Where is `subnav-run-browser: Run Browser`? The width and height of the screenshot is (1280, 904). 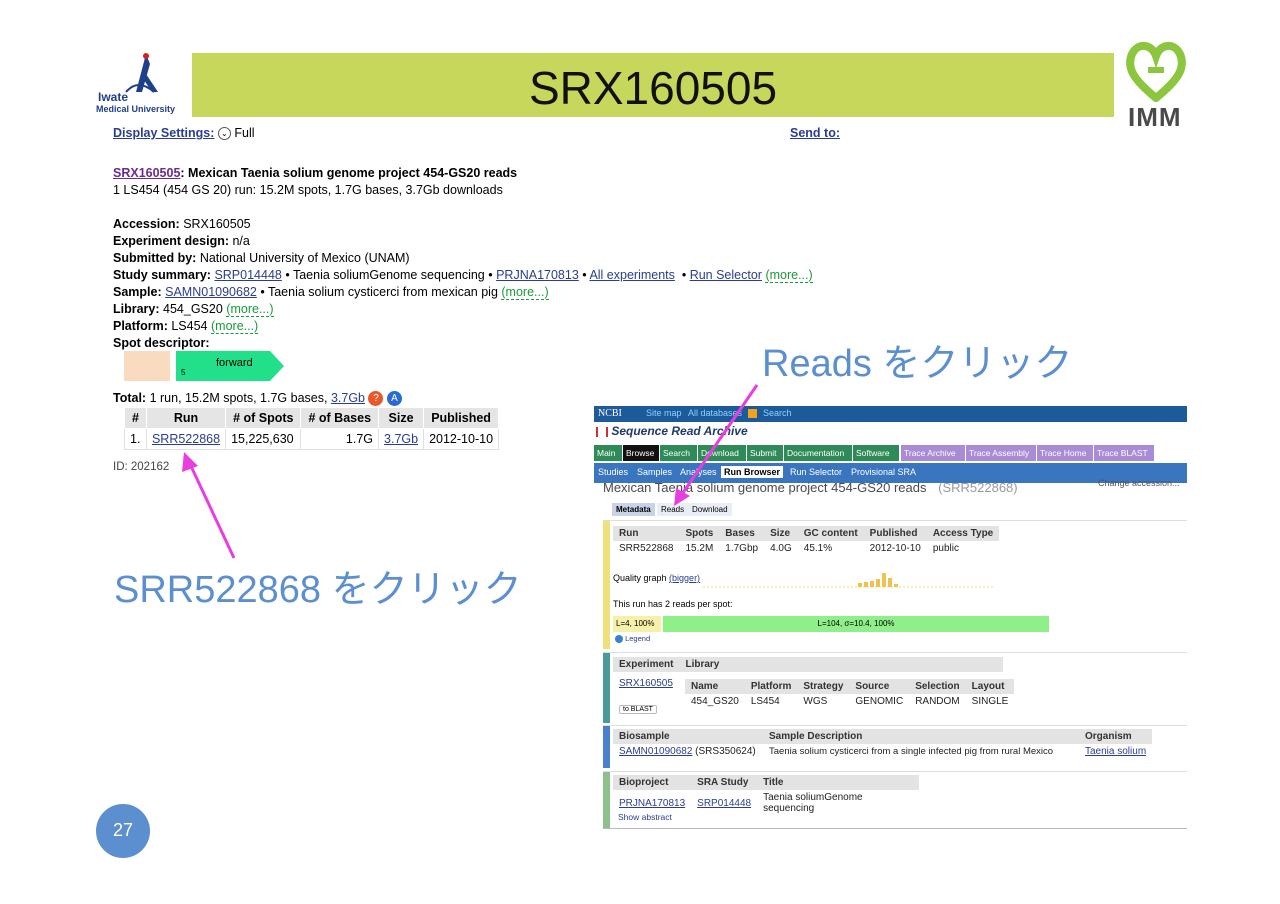 subnav-run-browser: Run Browser is located at coordinates (752, 472).